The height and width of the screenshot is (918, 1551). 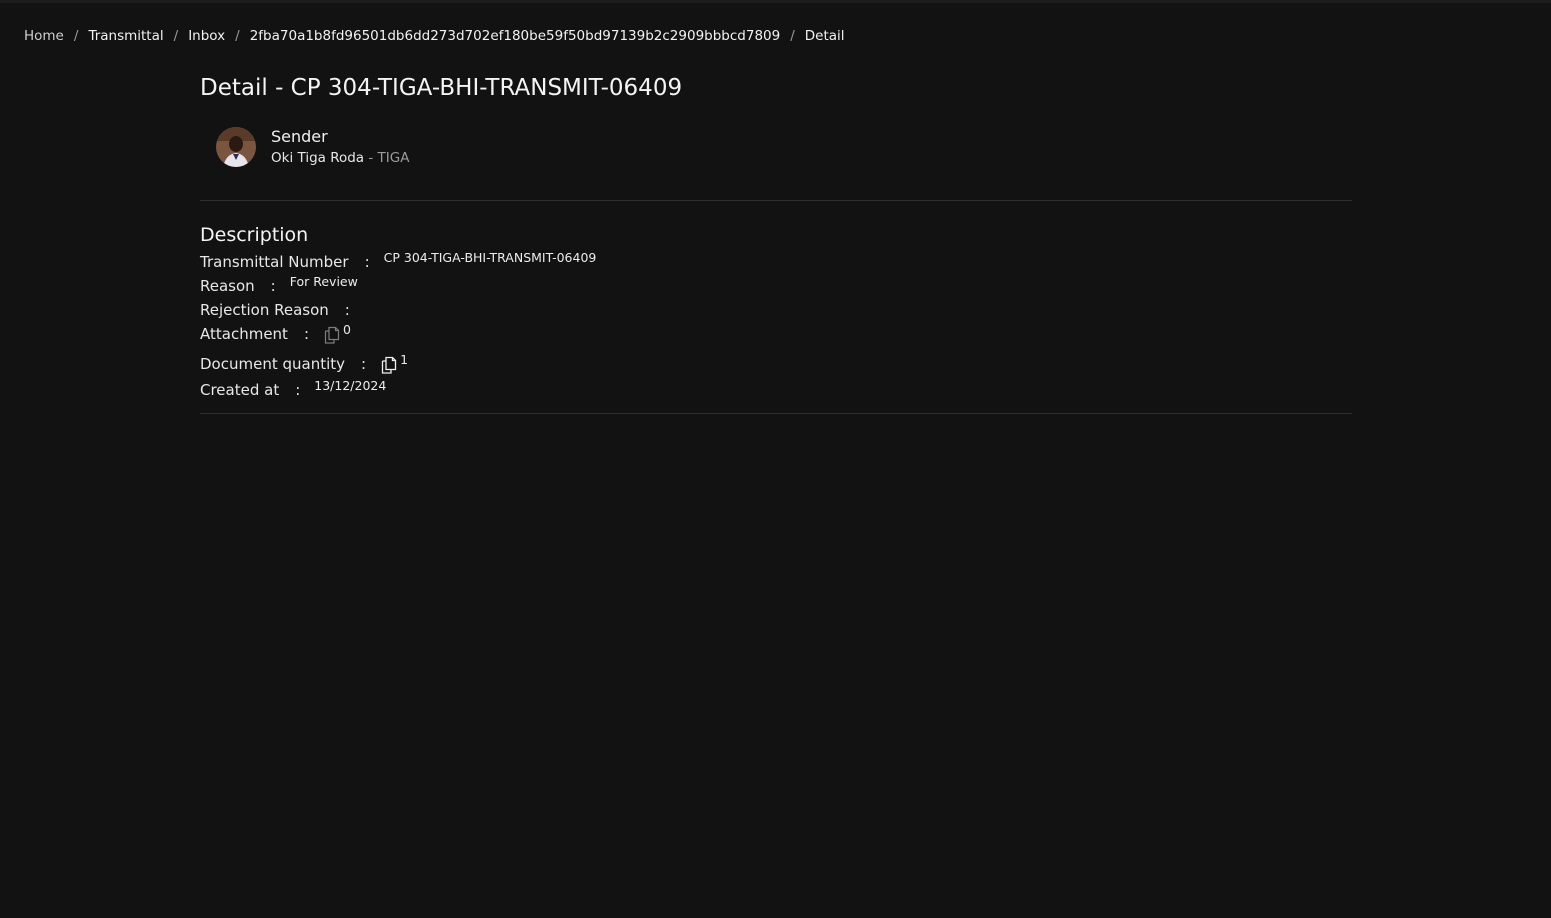 I want to click on breadcrumb-inbox: Inbox, so click(x=206, y=36).